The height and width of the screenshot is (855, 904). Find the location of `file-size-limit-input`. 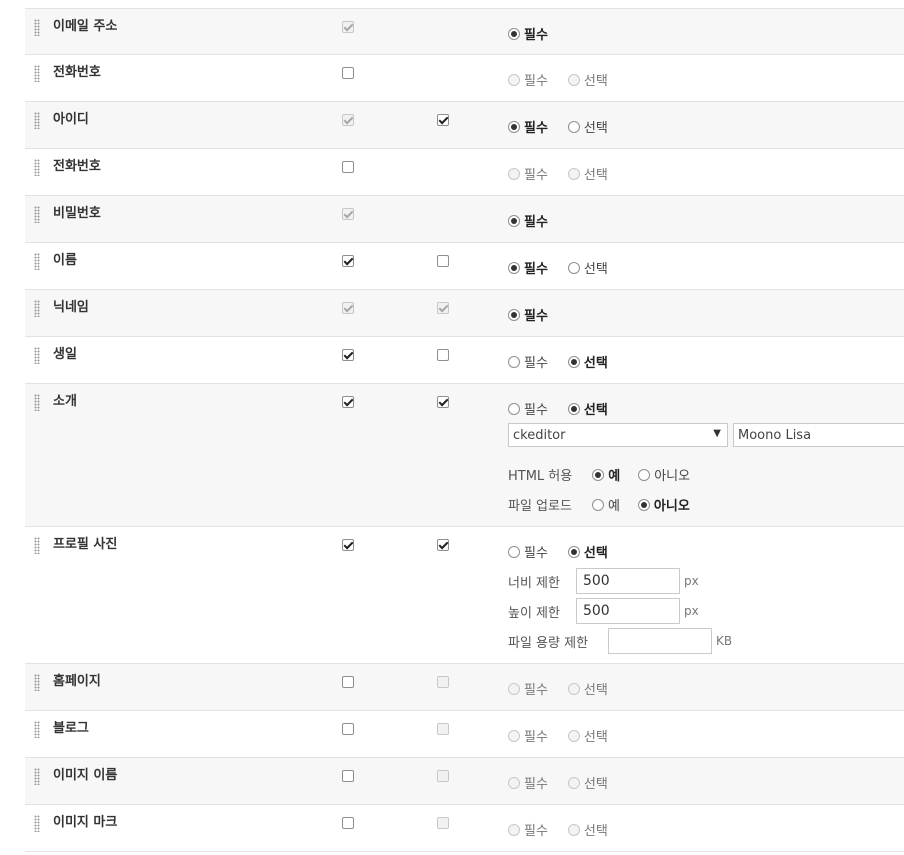

file-size-limit-input is located at coordinates (660, 641).